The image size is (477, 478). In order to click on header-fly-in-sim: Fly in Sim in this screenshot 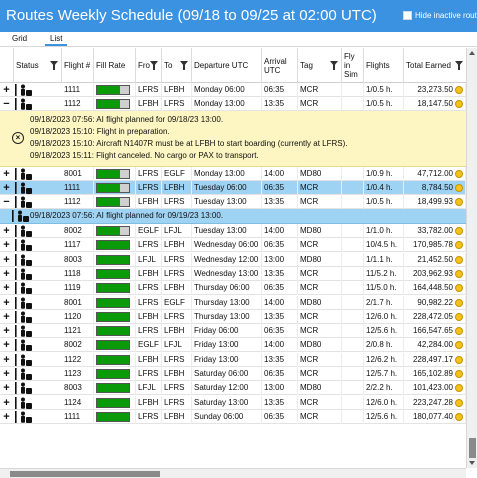, I will do `click(353, 65)`.